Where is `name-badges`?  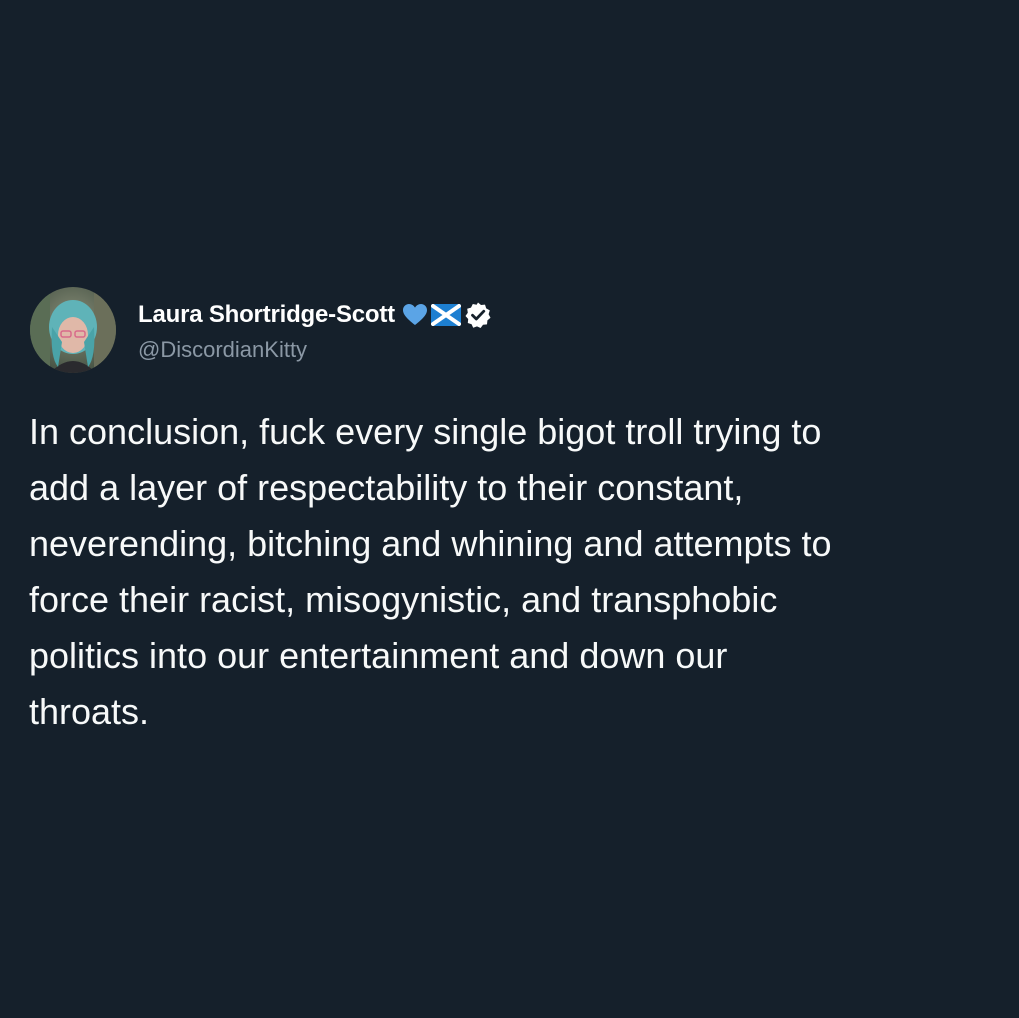 name-badges is located at coordinates (448, 315).